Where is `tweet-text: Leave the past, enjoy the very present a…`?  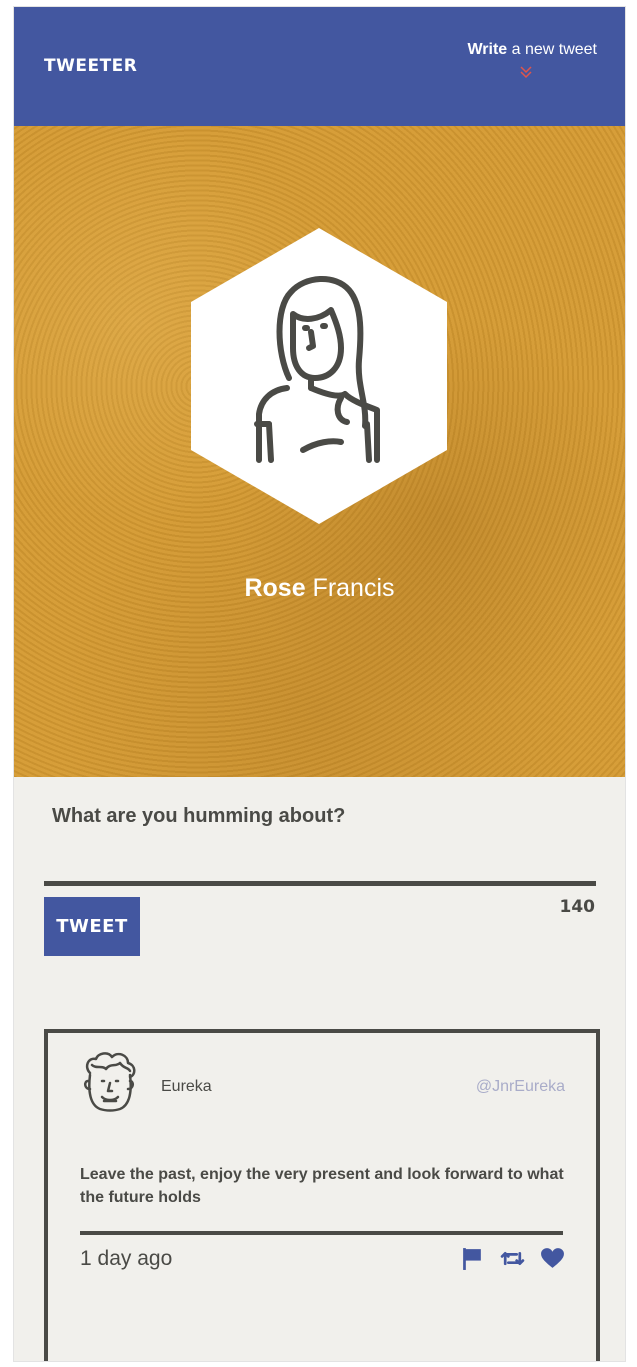 tweet-text: Leave the past, enjoy the very present a… is located at coordinates (322, 1186).